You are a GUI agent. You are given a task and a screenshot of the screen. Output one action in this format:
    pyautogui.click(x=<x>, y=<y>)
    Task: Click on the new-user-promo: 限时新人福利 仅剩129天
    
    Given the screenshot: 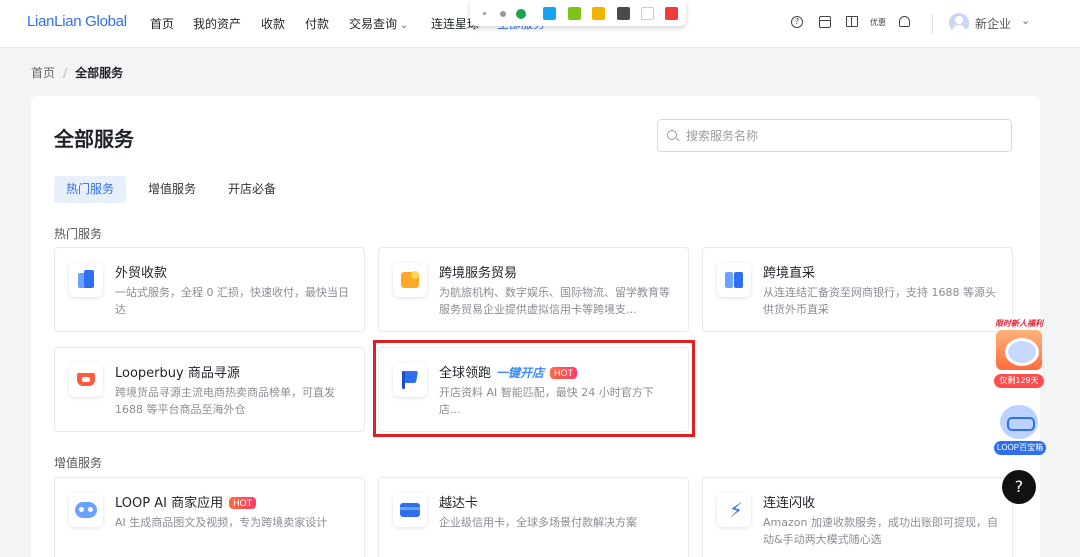 What is the action you would take?
    pyautogui.click(x=1019, y=354)
    